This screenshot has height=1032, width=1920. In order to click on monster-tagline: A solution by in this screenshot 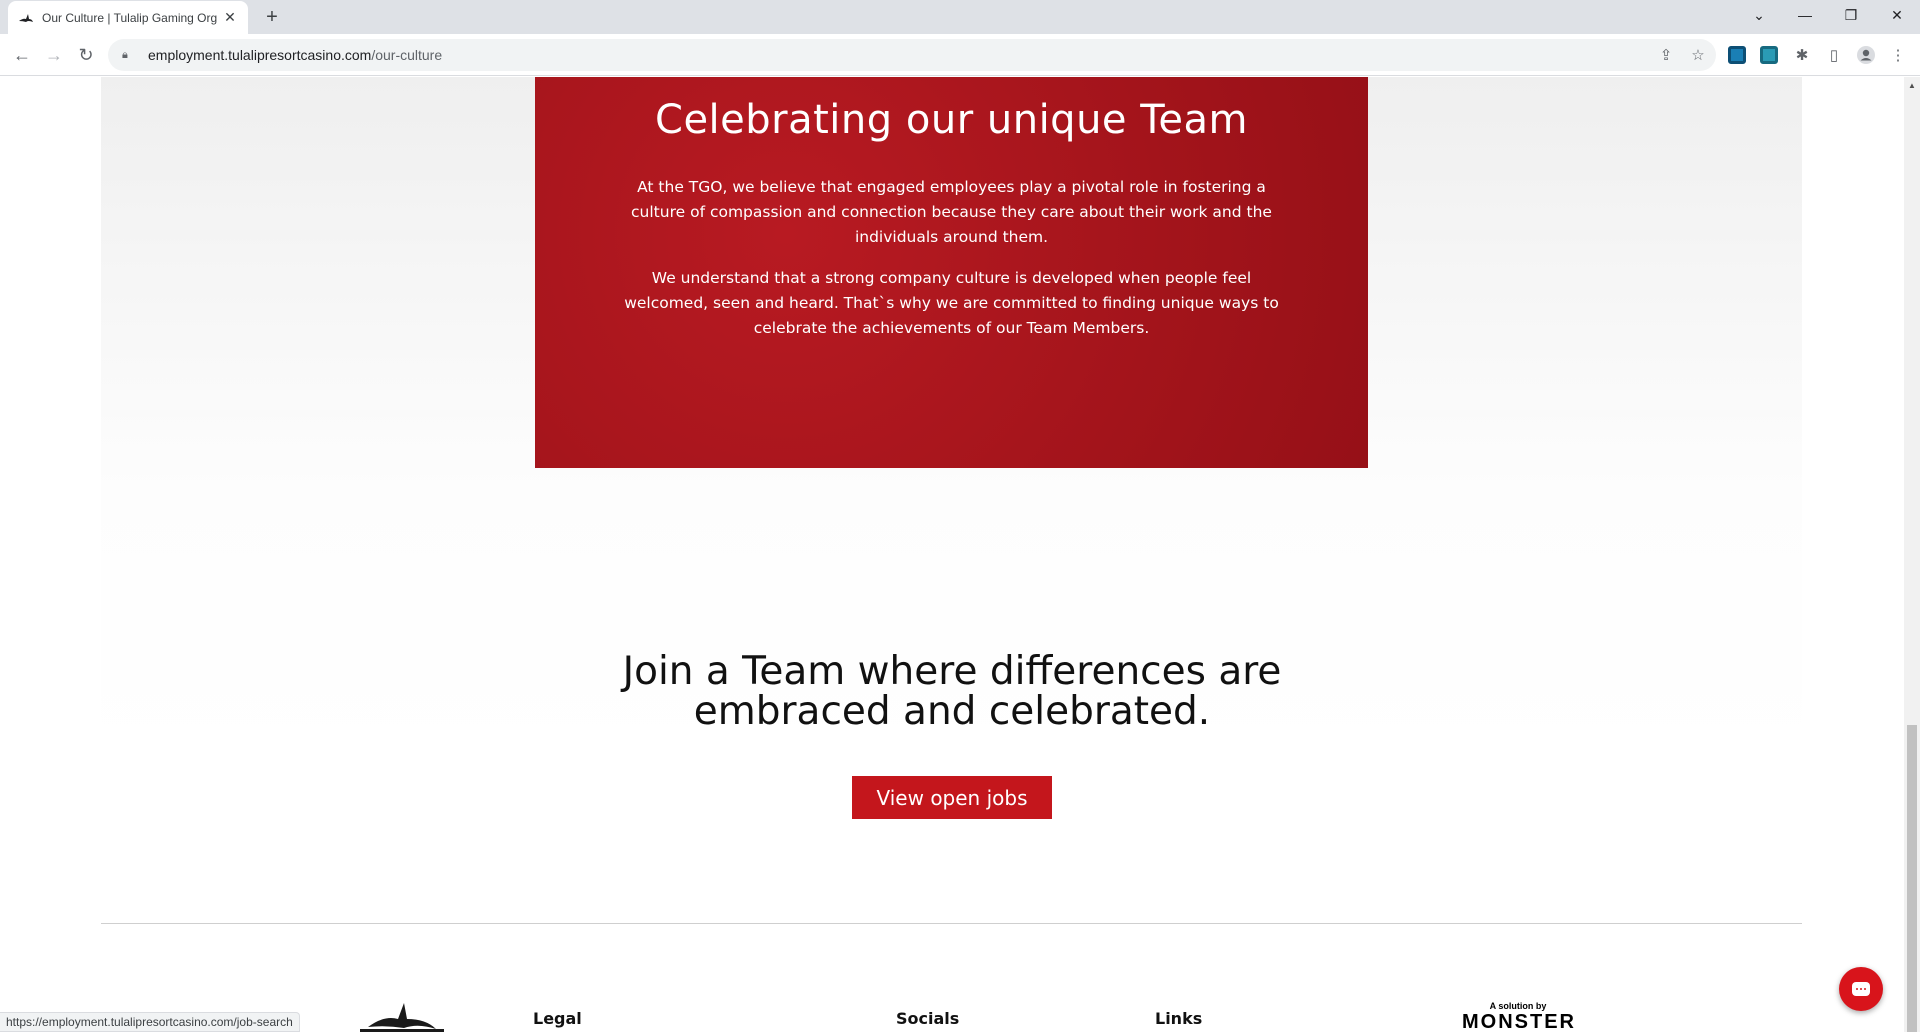, I will do `click(1518, 1006)`.